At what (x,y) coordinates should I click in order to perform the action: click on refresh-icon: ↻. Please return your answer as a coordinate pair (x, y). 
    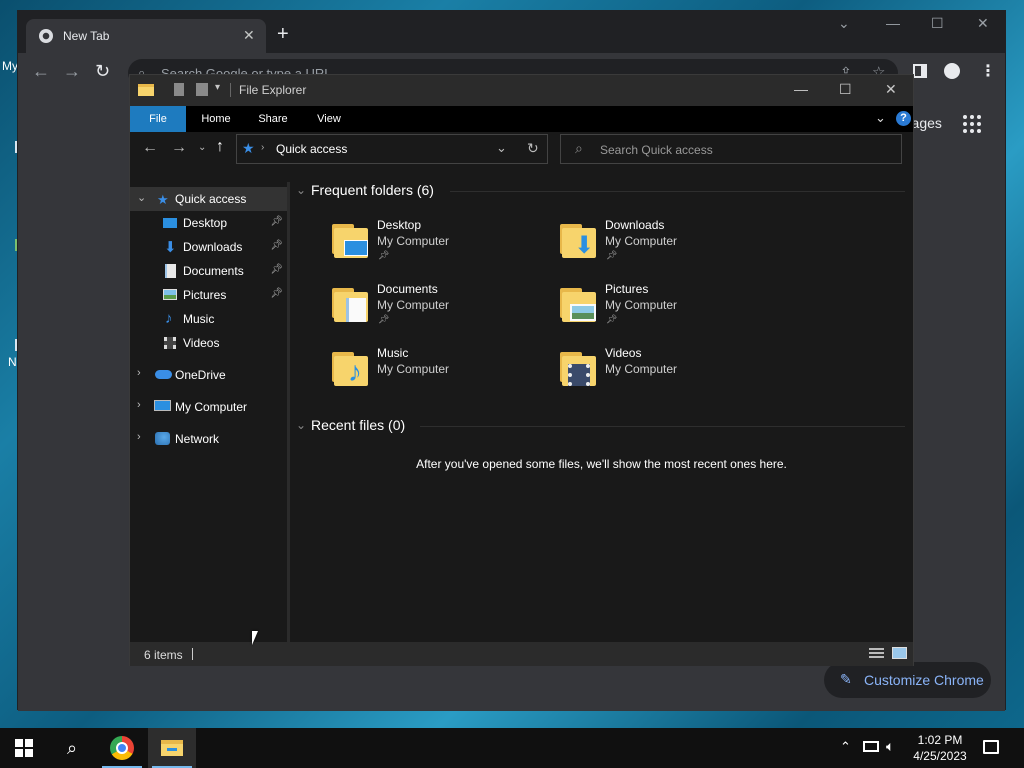
    Looking at the image, I should click on (533, 148).